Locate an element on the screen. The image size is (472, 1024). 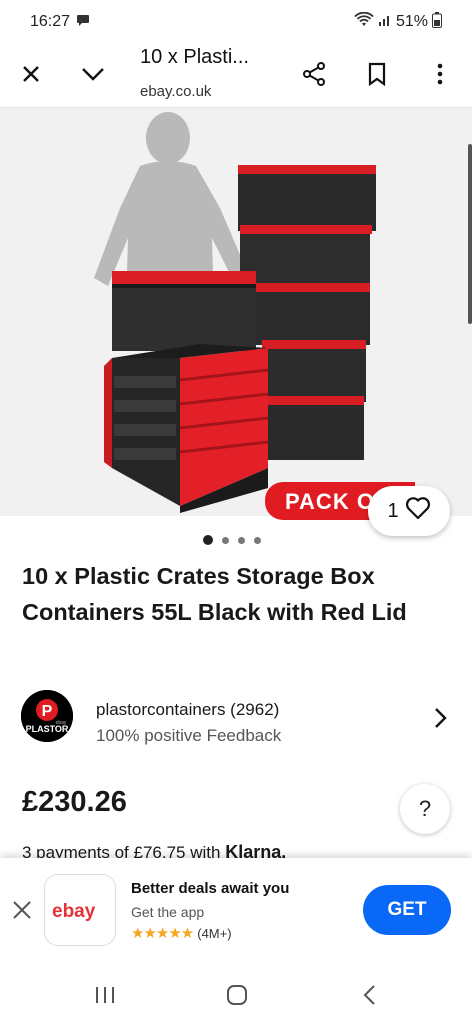
seller-feedback: 100% positive Feedback is located at coordinates (189, 735).